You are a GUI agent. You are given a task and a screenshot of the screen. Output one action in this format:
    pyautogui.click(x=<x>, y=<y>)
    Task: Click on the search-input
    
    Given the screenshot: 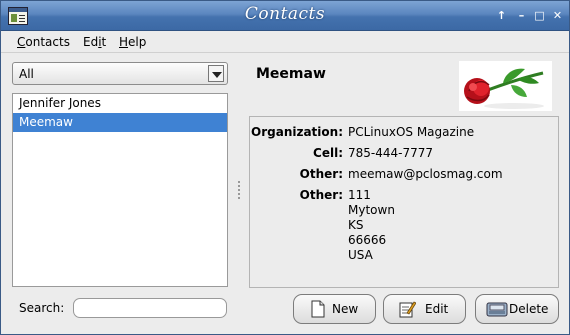 What is the action you would take?
    pyautogui.click(x=150, y=308)
    